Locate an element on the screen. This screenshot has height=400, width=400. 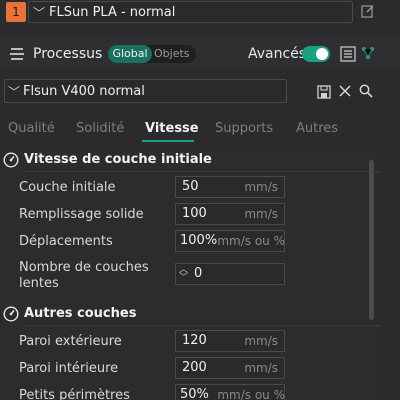
setting-row-solid-infill: Remplissage solide 100 mm/s is located at coordinates (190, 216).